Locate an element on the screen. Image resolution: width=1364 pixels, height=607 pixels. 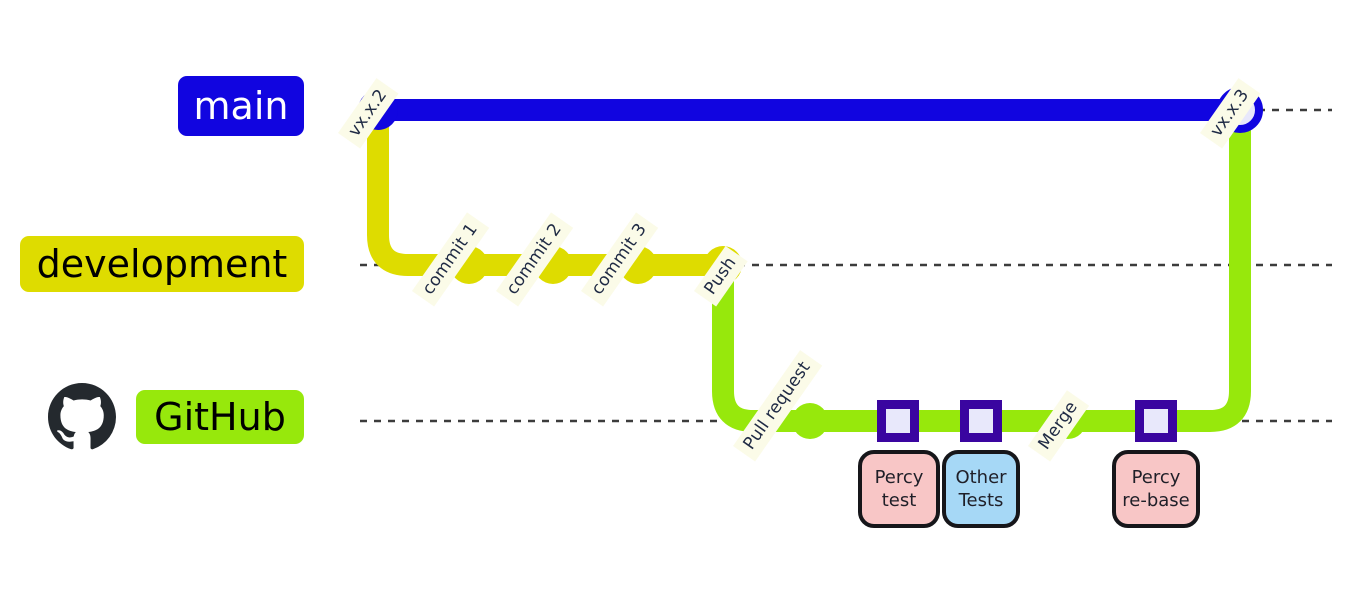
node-percy-rebase is located at coordinates (1156, 421).